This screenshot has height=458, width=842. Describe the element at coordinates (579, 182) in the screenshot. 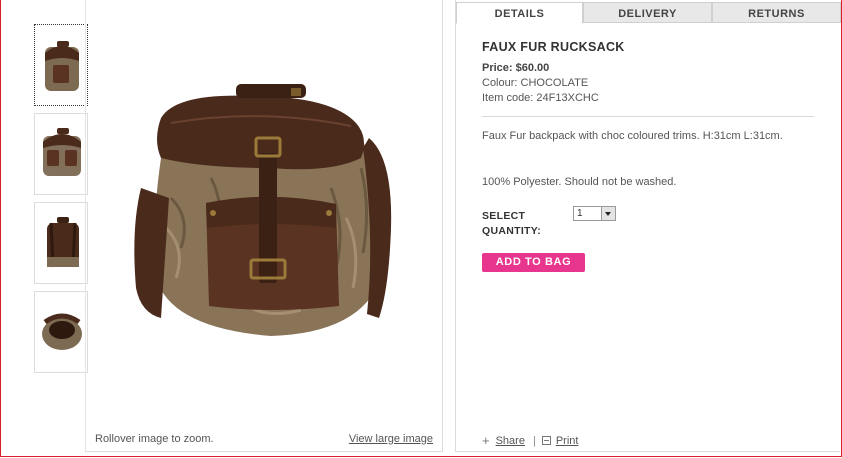

I see `product-care: 100% Polyester. Should not be washed.` at that location.